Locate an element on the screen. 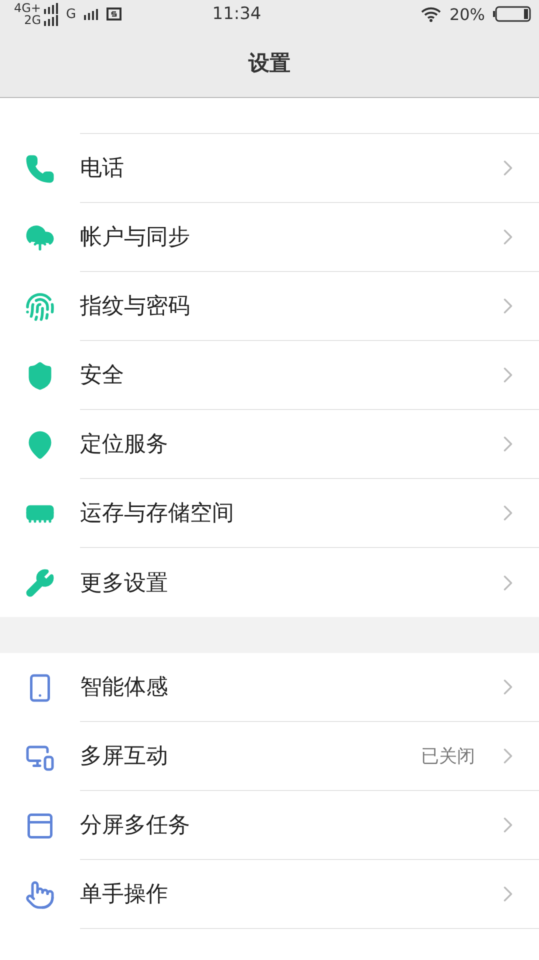 This screenshot has height=960, width=539. page-title: 设置 is located at coordinates (269, 63).